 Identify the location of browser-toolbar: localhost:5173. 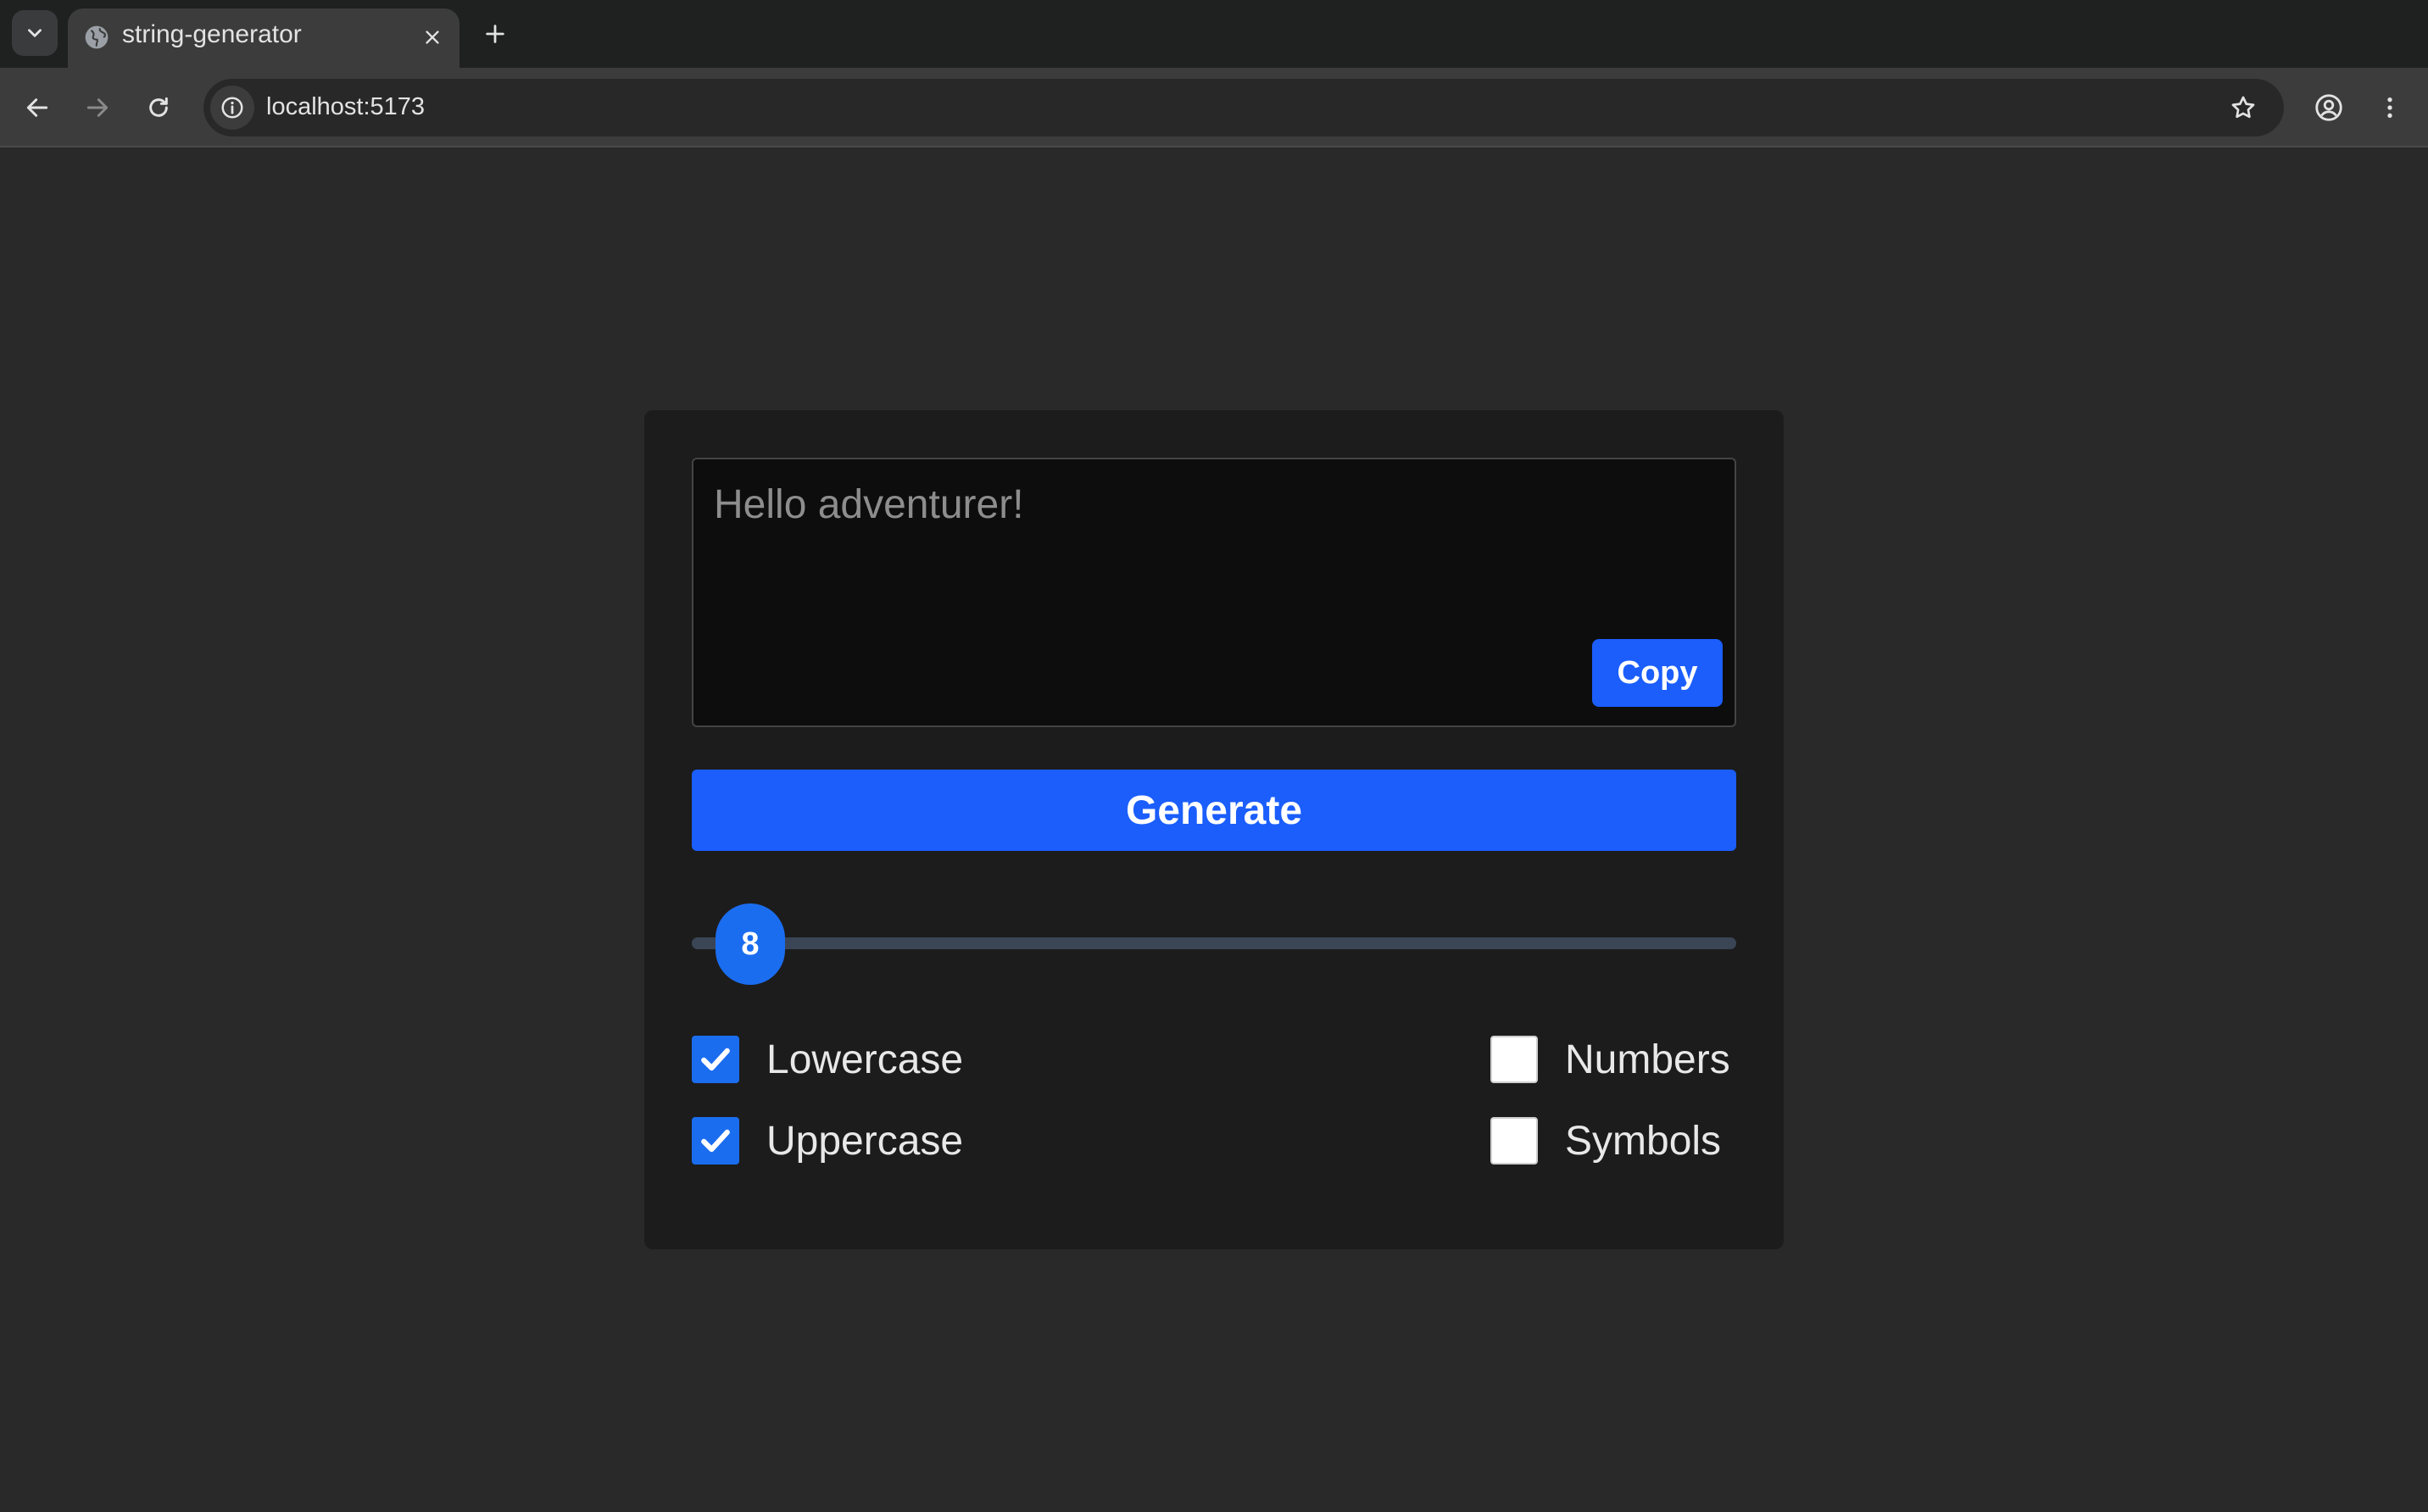
(1214, 108).